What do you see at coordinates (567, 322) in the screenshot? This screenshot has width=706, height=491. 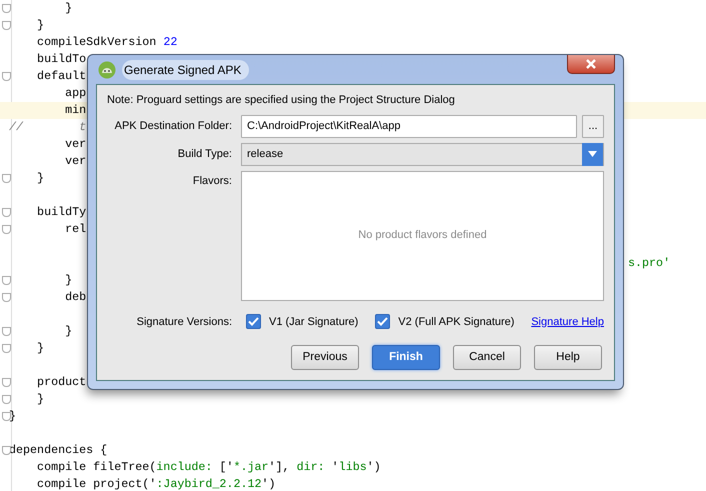 I see `help-link: Signature Help` at bounding box center [567, 322].